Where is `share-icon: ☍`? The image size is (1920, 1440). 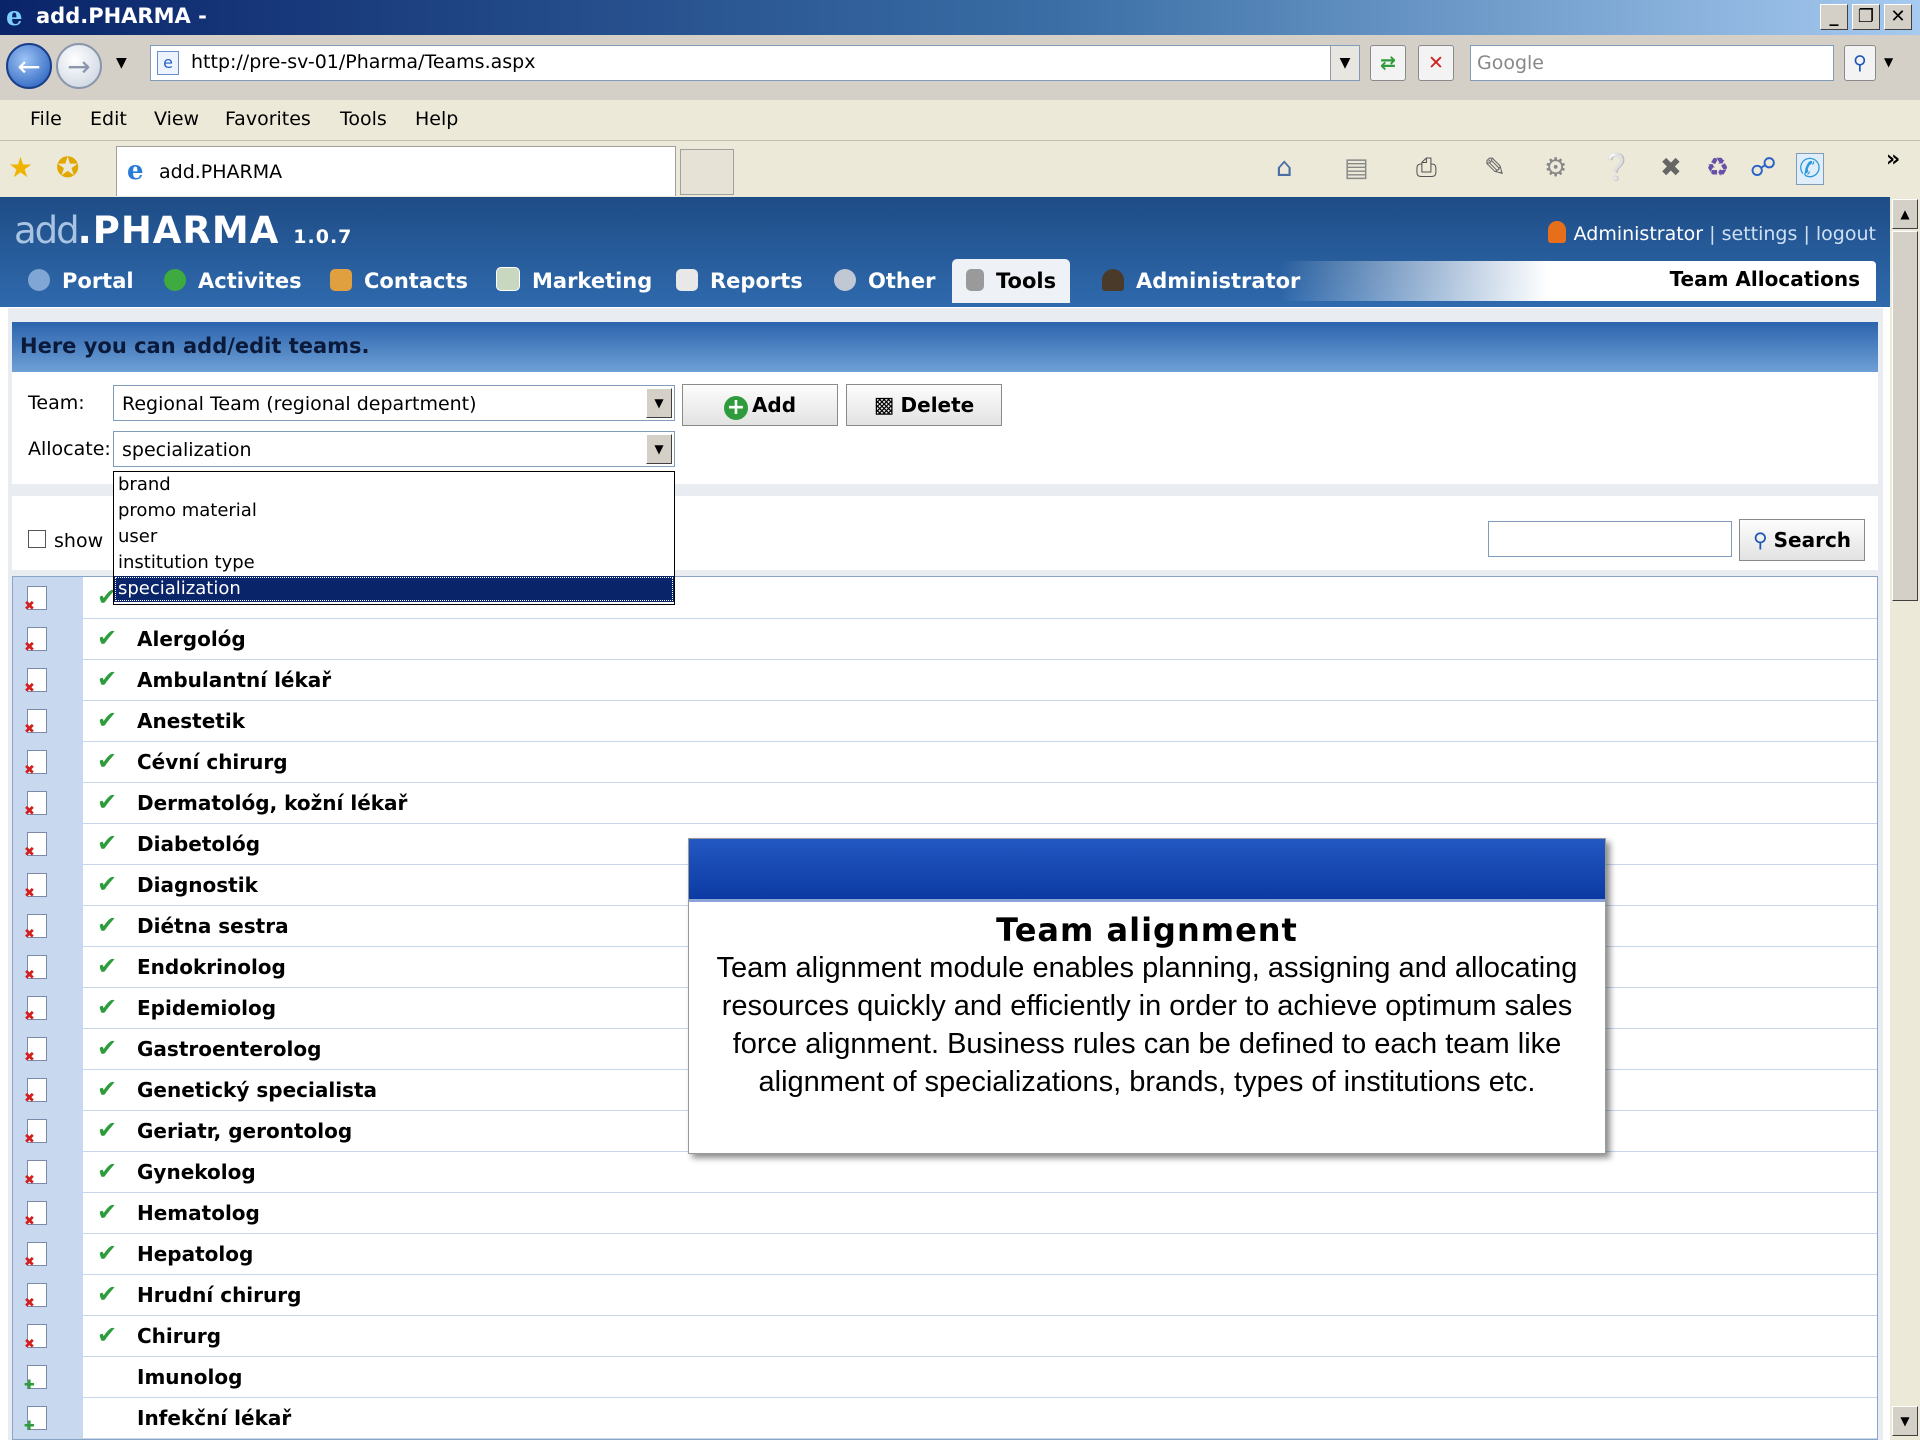
share-icon: ☍ is located at coordinates (1763, 168).